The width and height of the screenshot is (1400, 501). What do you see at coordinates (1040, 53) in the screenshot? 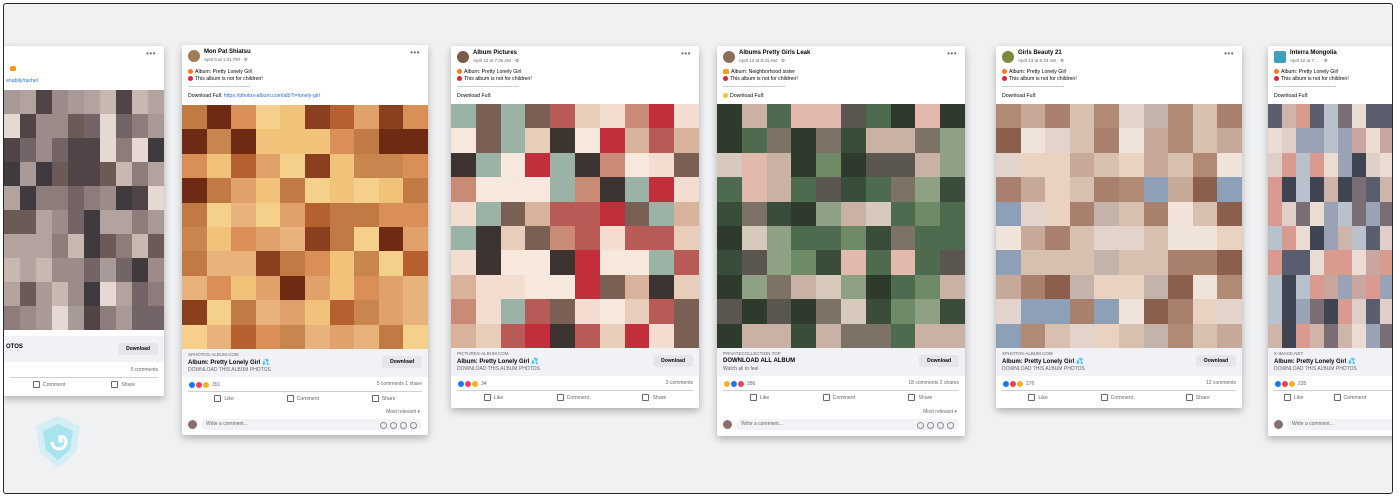
I see `page-name: Girls Beauty 21` at bounding box center [1040, 53].